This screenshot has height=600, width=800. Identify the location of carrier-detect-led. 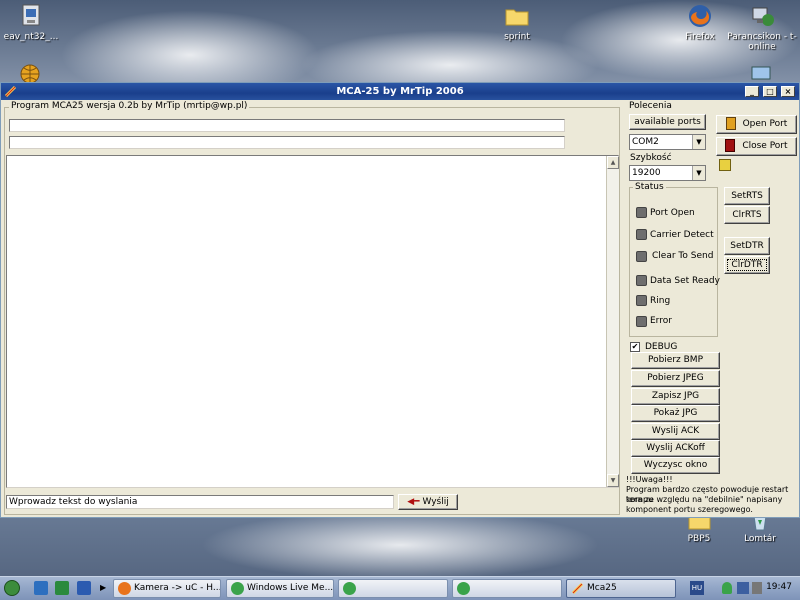
(641, 234).